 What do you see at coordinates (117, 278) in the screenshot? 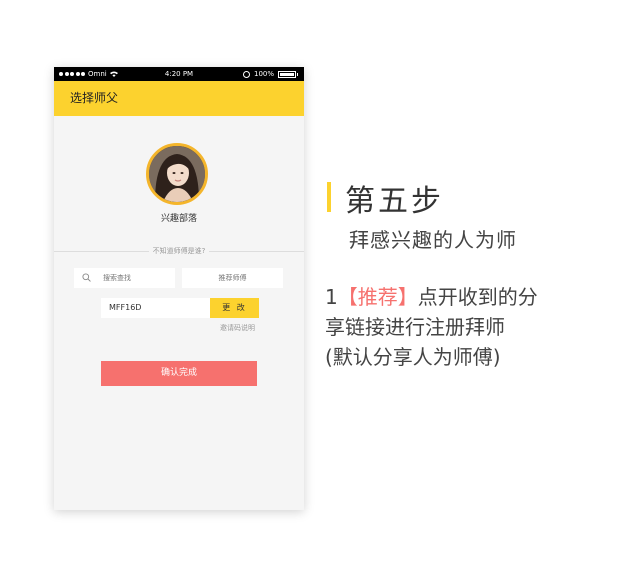
I see `search-placeholder: 搜索查找` at bounding box center [117, 278].